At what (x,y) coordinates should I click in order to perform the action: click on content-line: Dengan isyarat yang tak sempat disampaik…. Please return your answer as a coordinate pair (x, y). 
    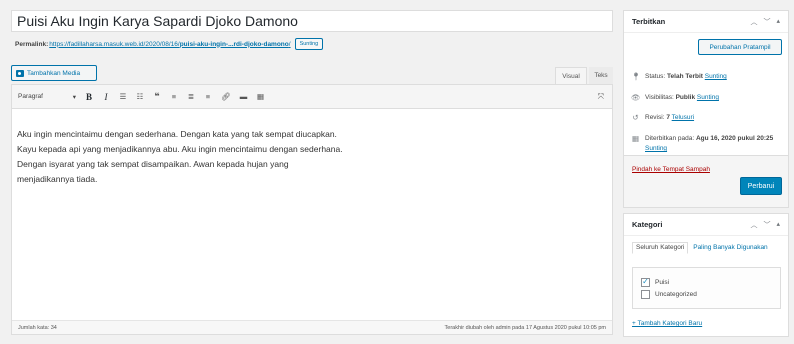
    Looking at the image, I should click on (153, 164).